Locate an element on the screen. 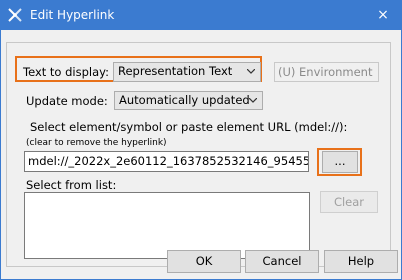 The width and height of the screenshot is (402, 280). update-mode-label: Update mode: is located at coordinates (67, 101).